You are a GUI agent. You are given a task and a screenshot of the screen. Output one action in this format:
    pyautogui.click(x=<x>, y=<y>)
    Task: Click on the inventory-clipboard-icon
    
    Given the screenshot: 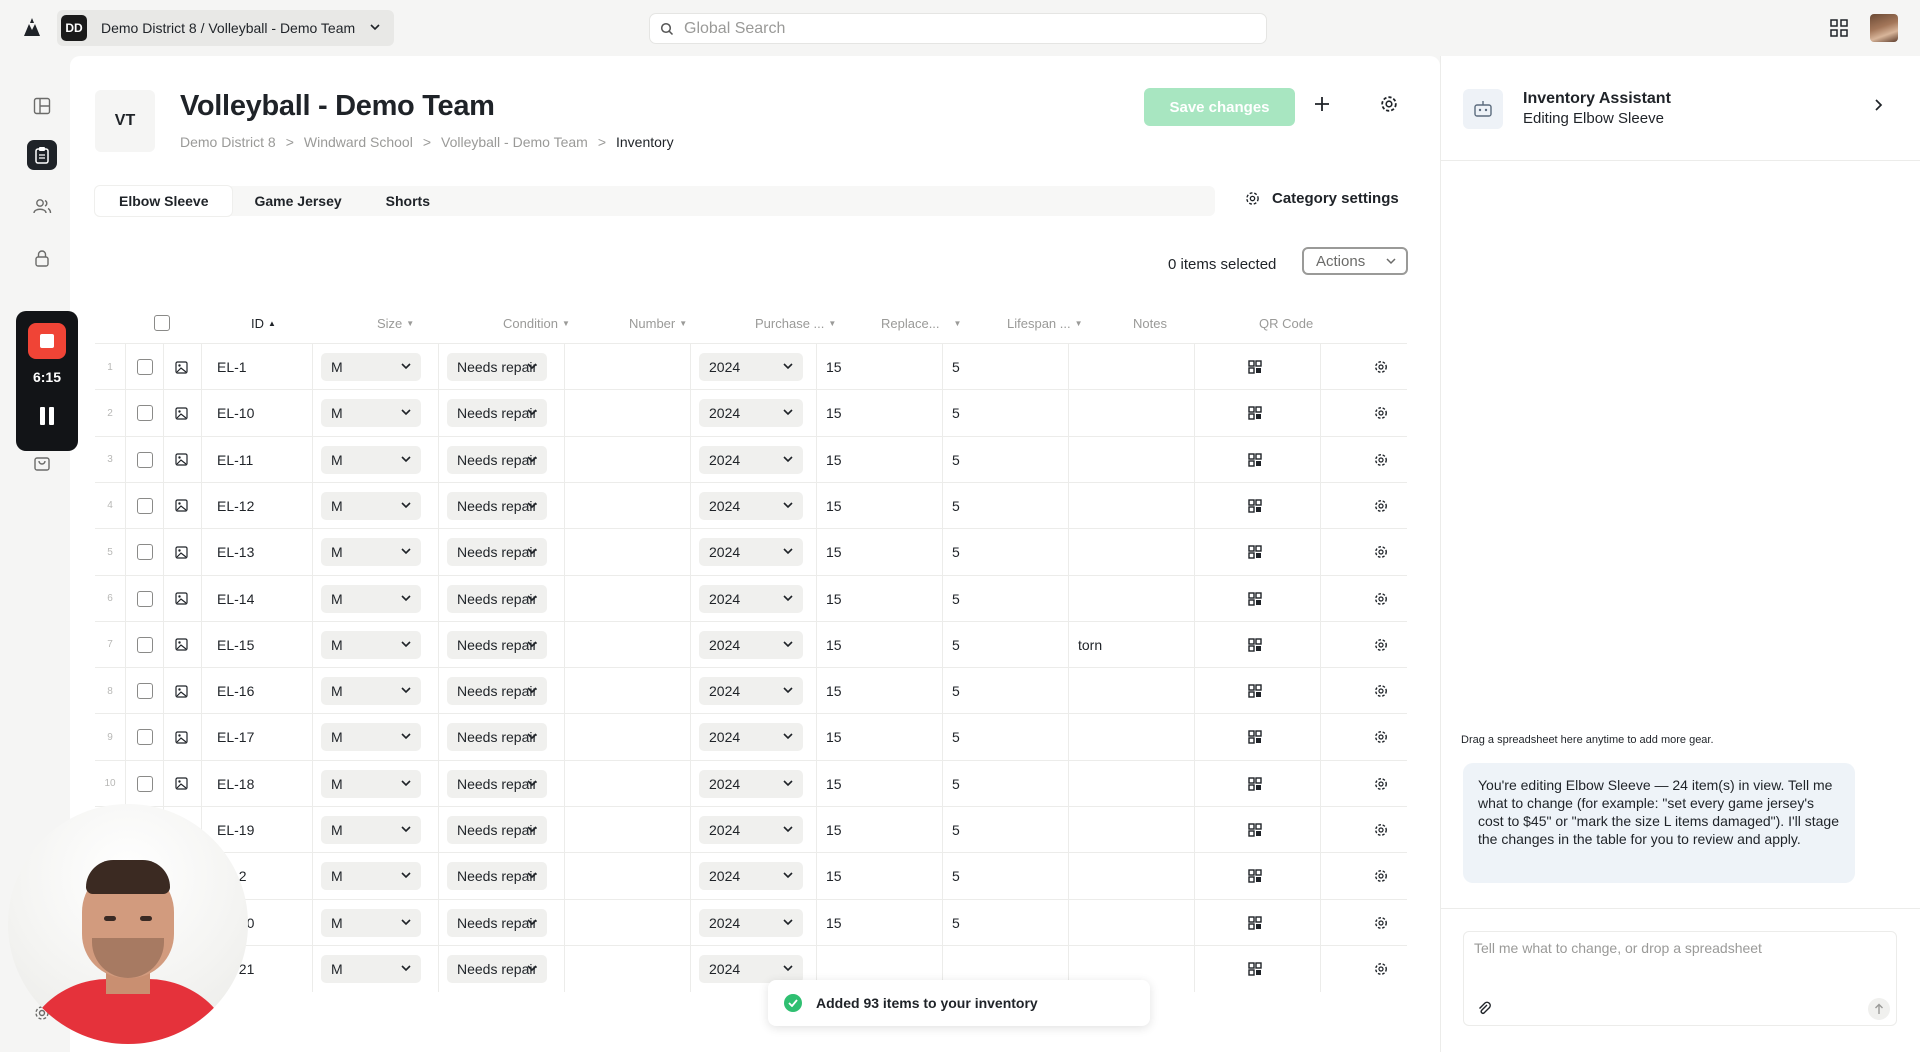 What is the action you would take?
    pyautogui.click(x=42, y=155)
    